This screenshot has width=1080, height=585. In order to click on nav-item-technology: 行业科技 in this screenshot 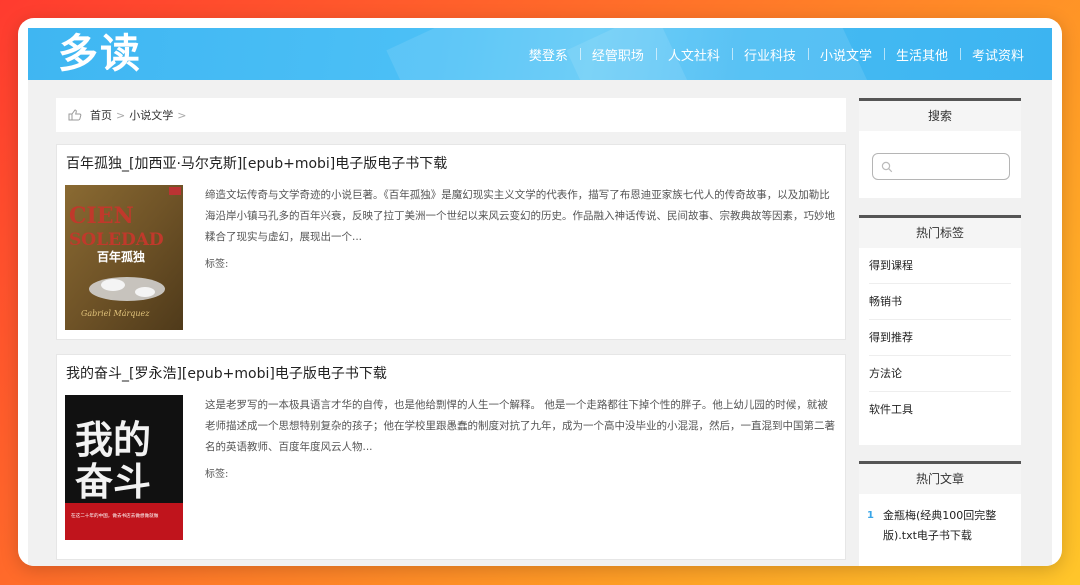, I will do `click(769, 54)`.